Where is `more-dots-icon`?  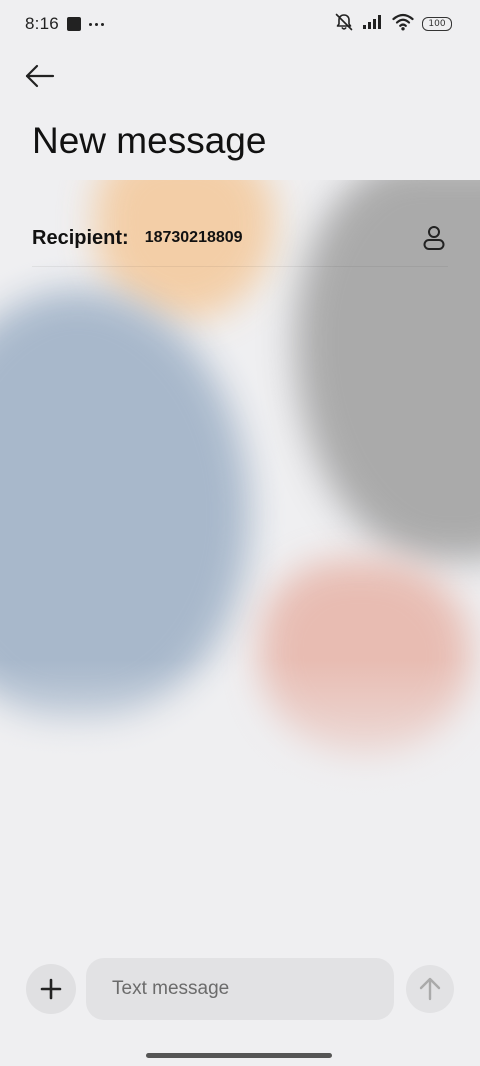 more-dots-icon is located at coordinates (96, 24).